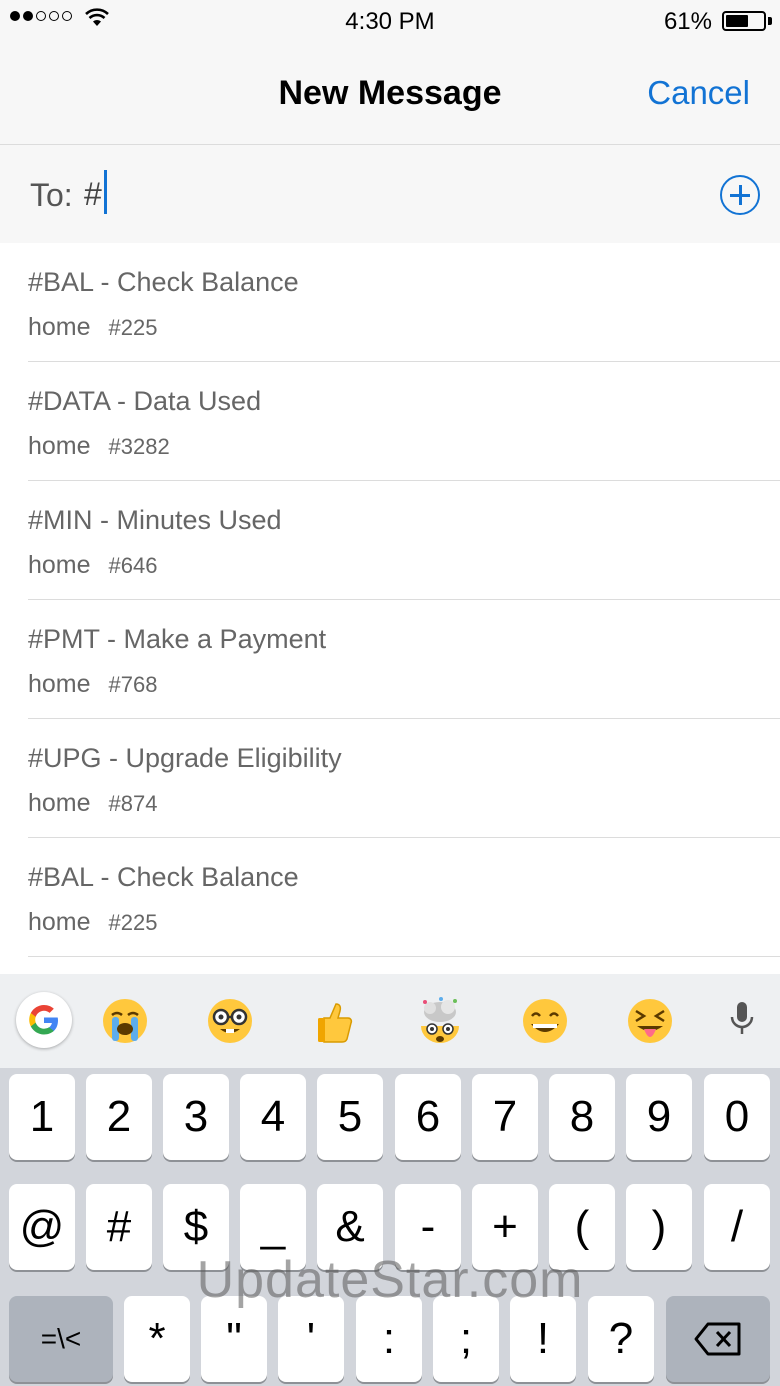 The height and width of the screenshot is (1386, 780). I want to click on squinting-tongue-face-icon, so click(650, 1021).